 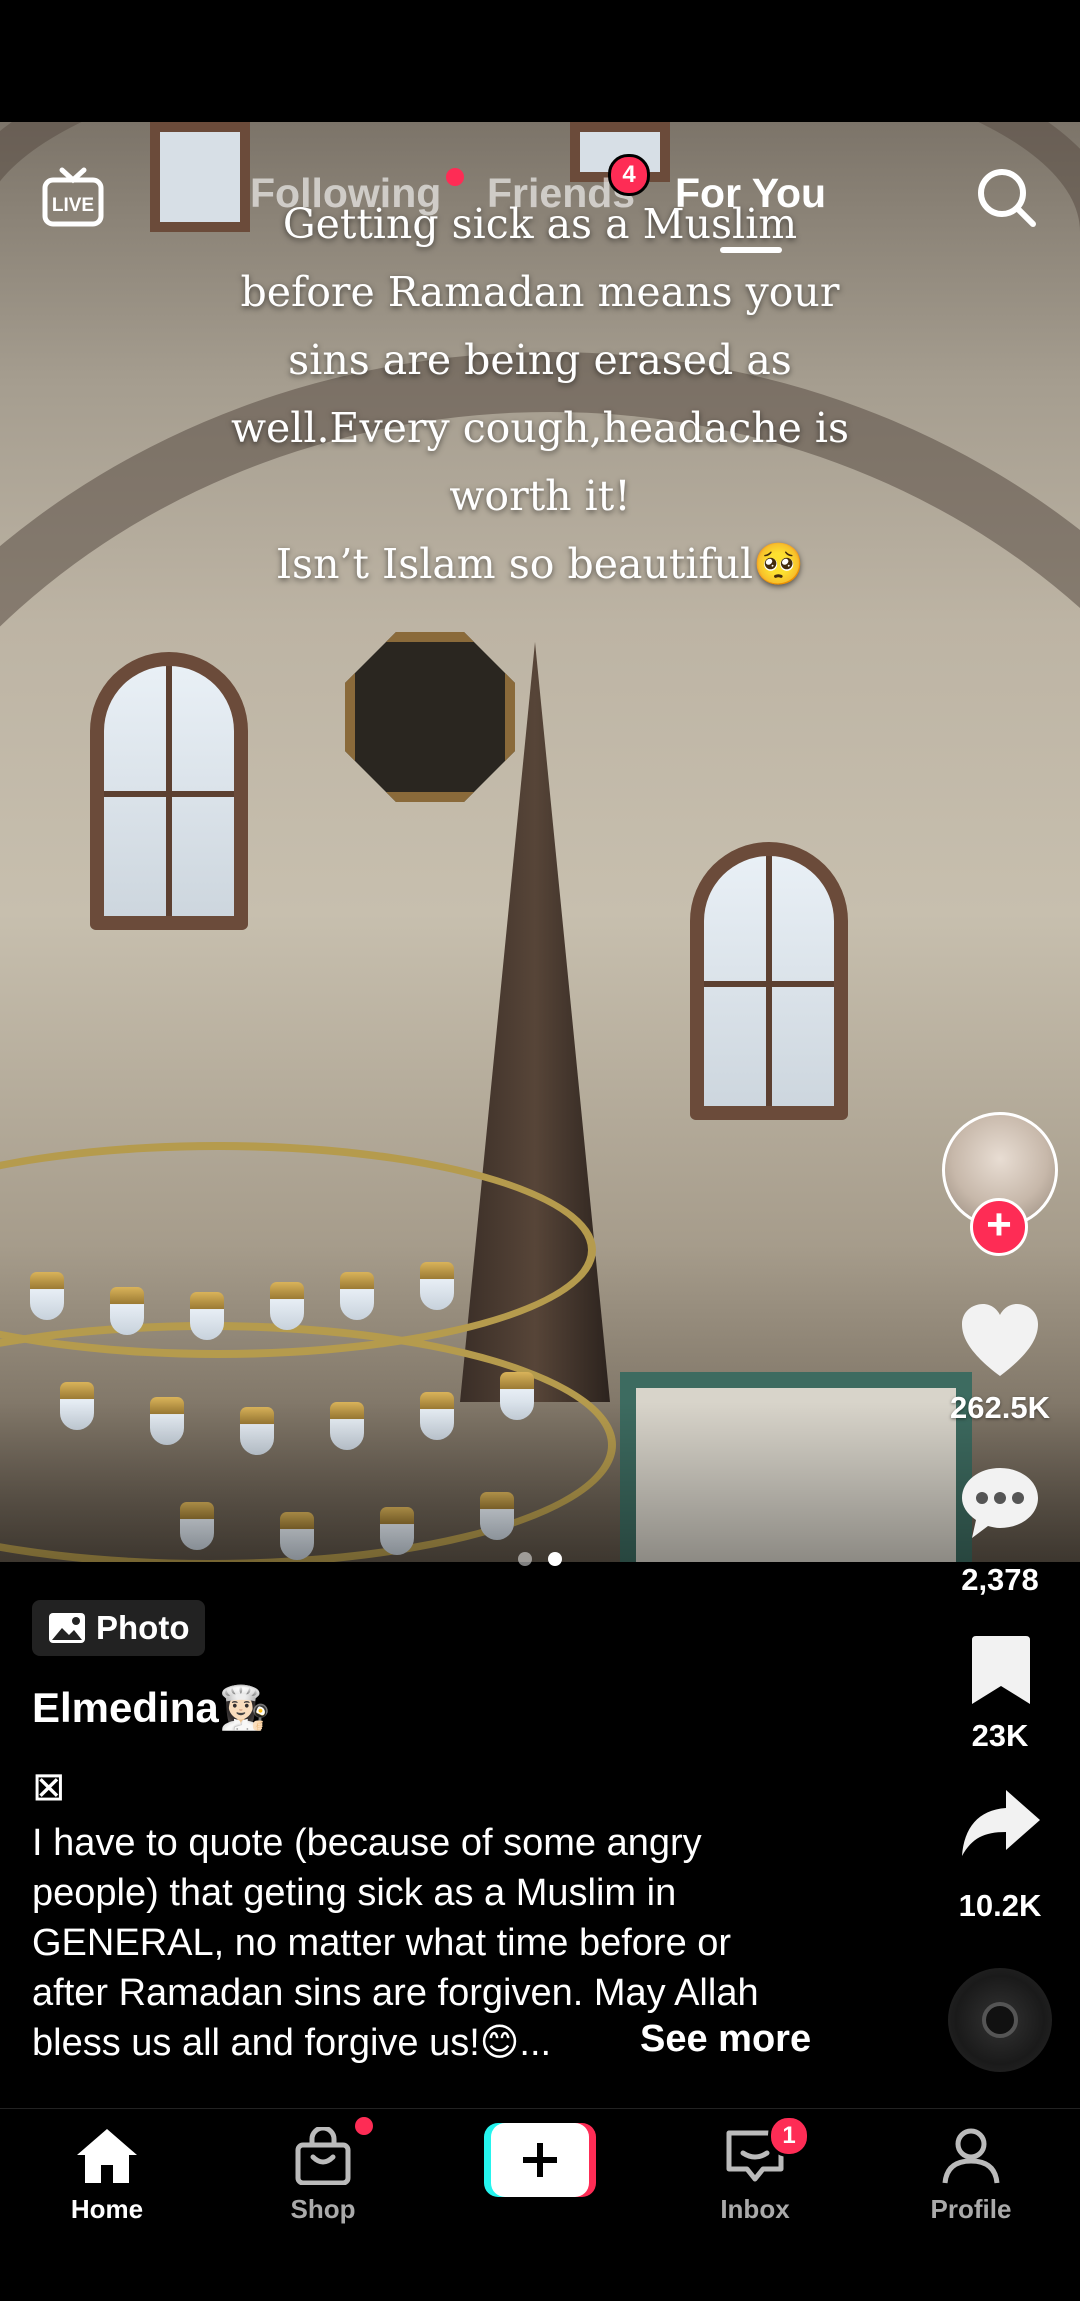 What do you see at coordinates (143, 1627) in the screenshot?
I see `photo-badge-label: Photo` at bounding box center [143, 1627].